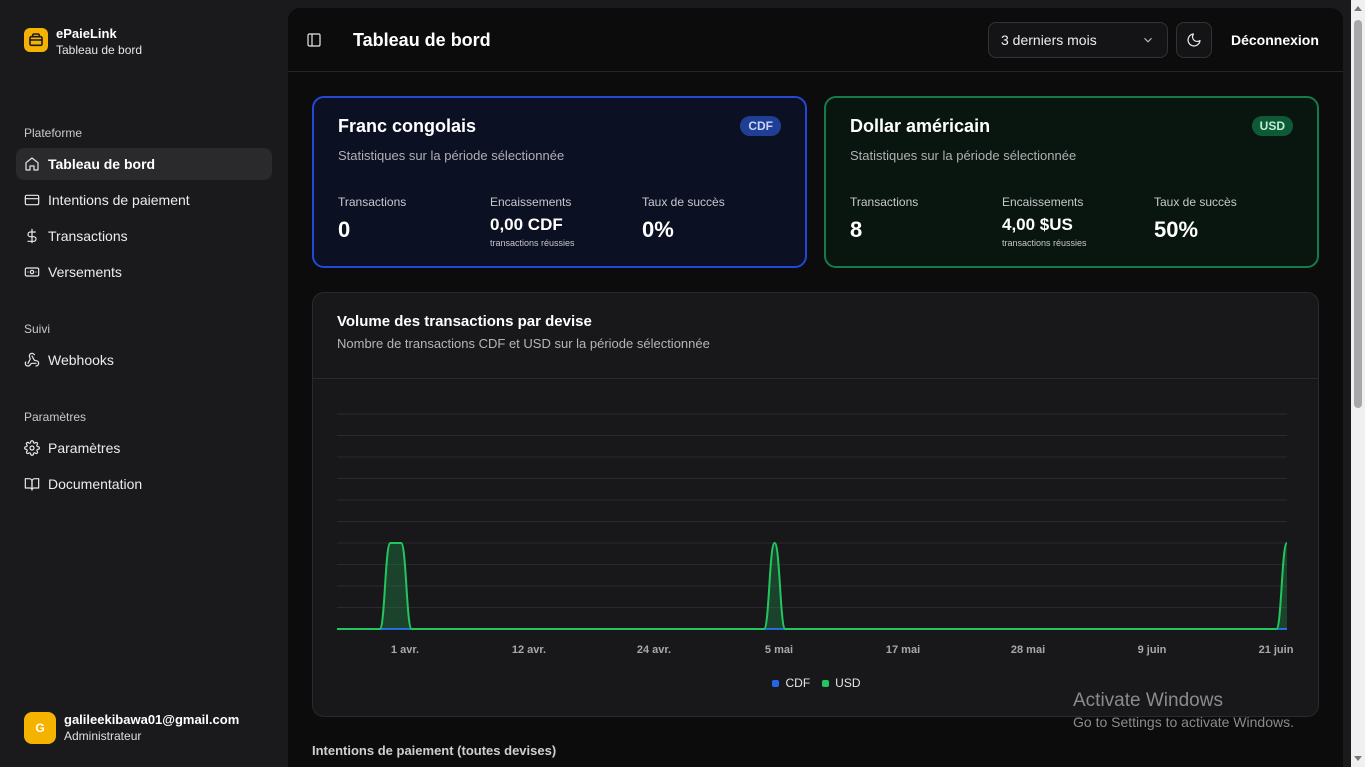  What do you see at coordinates (464, 321) in the screenshot?
I see `chart-title: Volume des transactions par devise` at bounding box center [464, 321].